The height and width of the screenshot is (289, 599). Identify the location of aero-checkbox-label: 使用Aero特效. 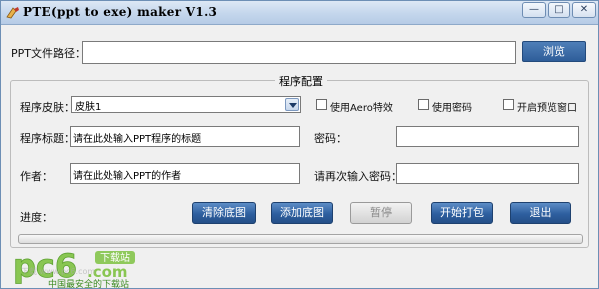
(361, 106).